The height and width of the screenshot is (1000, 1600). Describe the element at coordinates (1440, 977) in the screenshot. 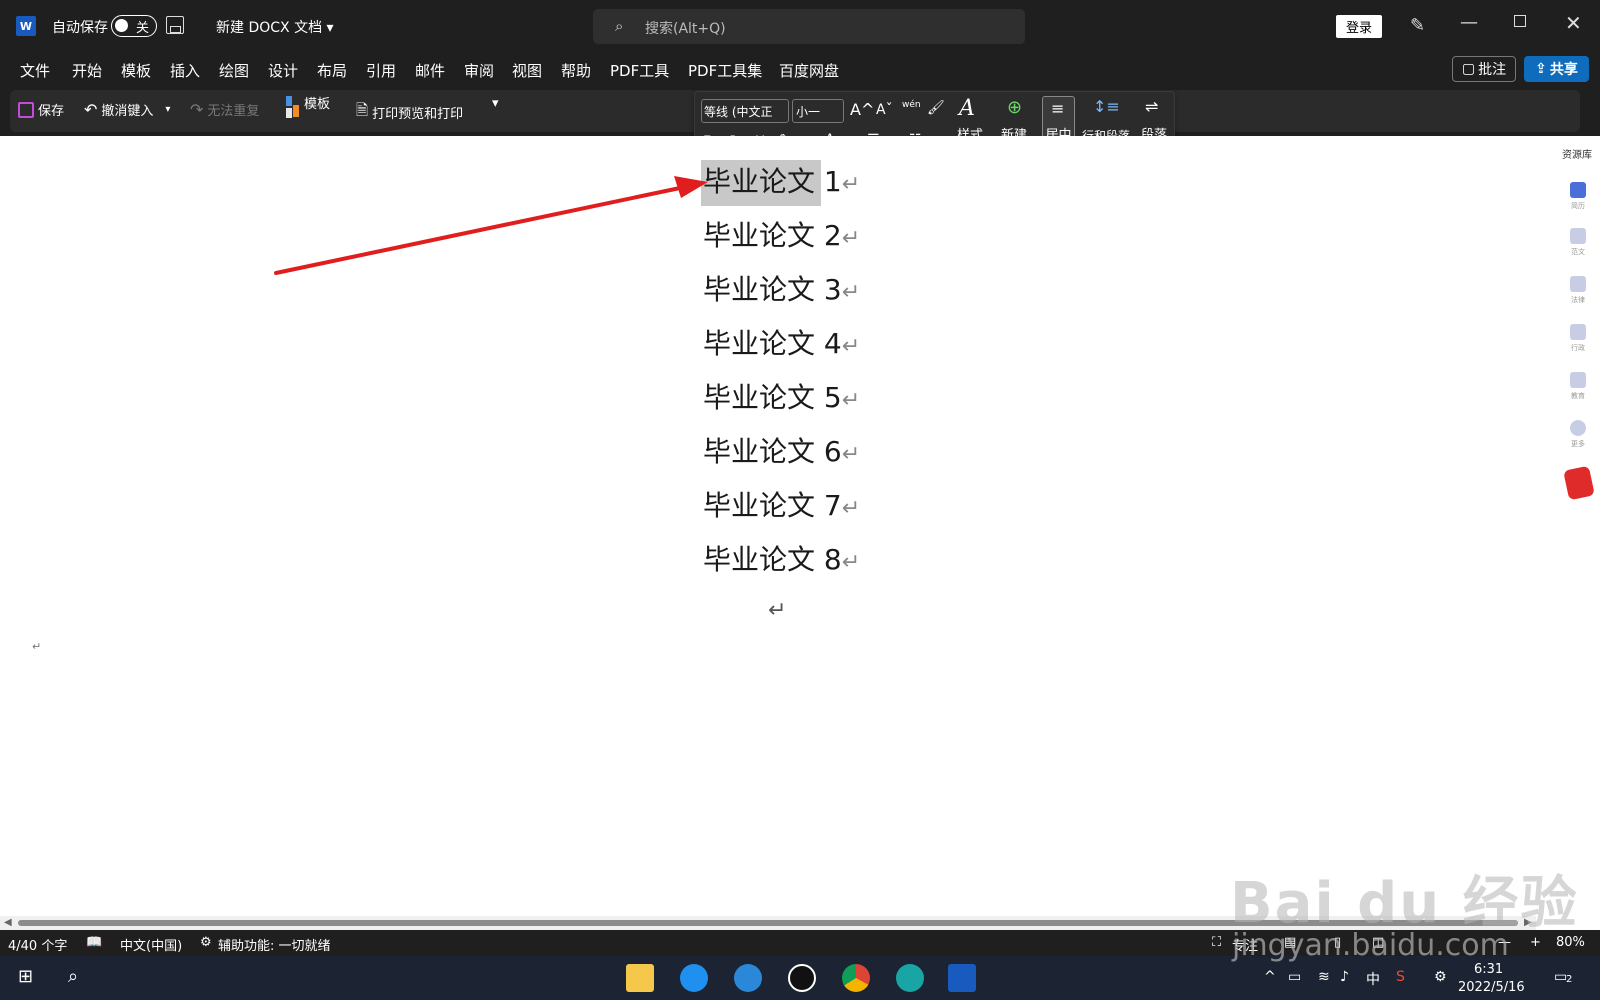

I see `settings-gear-icon: ⚙` at that location.